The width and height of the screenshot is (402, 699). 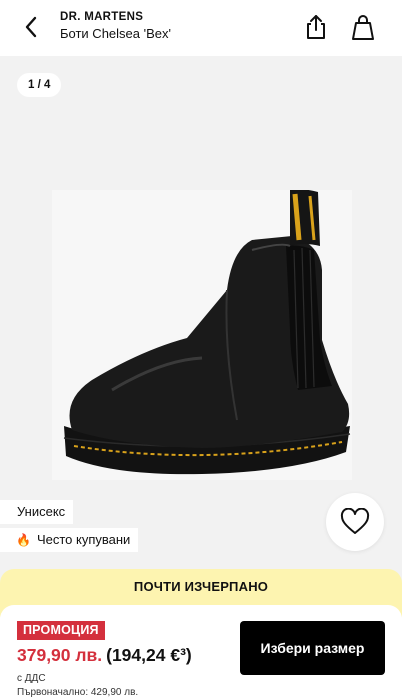 I want to click on current-price: 379,90 лв., so click(x=60, y=655).